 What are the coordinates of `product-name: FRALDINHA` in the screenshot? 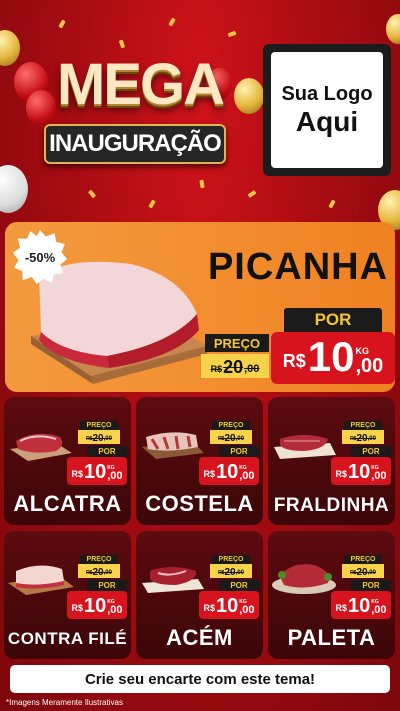 It's located at (331, 505).